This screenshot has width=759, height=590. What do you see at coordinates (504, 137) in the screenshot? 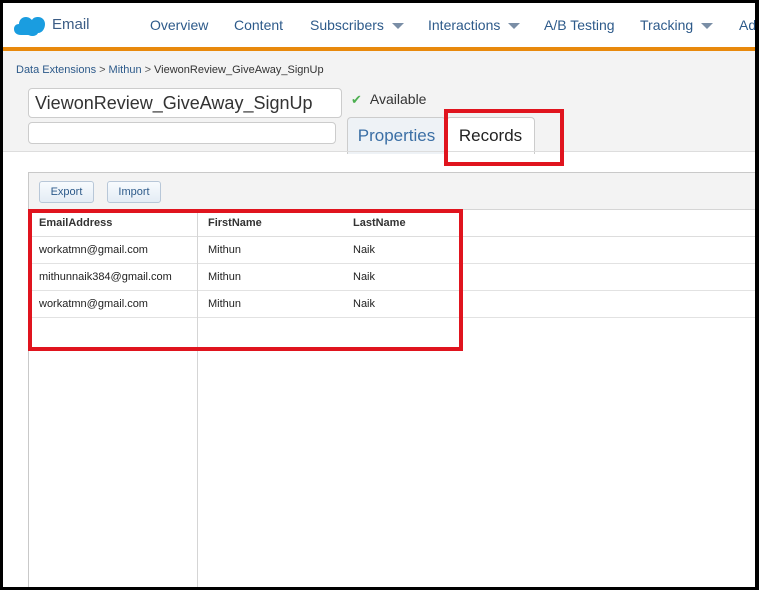
I see `records-tab-highlight` at bounding box center [504, 137].